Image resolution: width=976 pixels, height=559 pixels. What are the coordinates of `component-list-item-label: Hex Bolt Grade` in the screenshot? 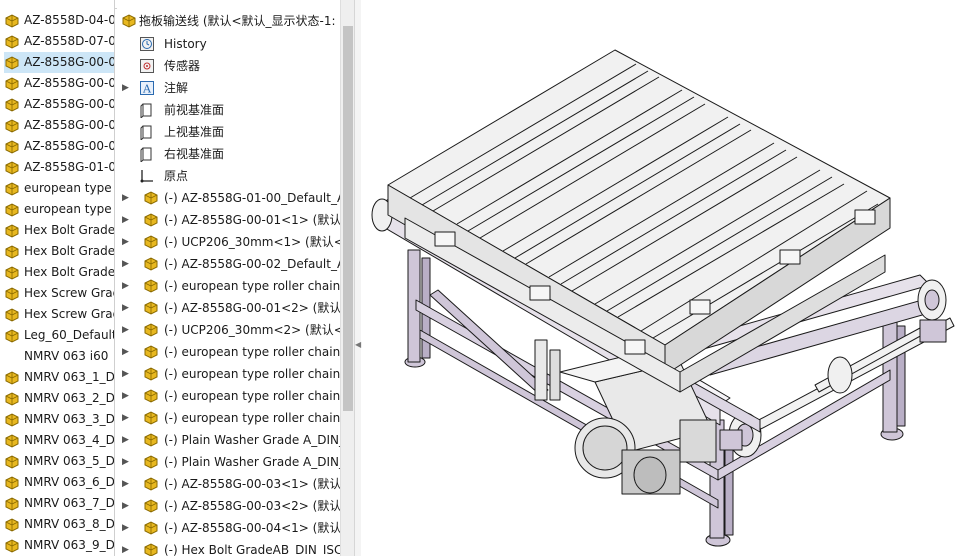 It's located at (69, 251).